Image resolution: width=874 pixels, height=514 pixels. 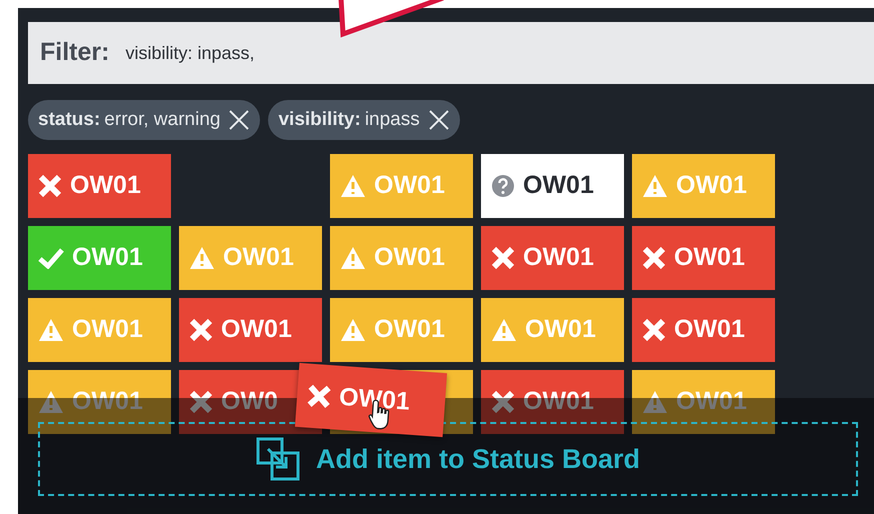 I want to click on filter-chip: visibility: inpass, so click(x=364, y=120).